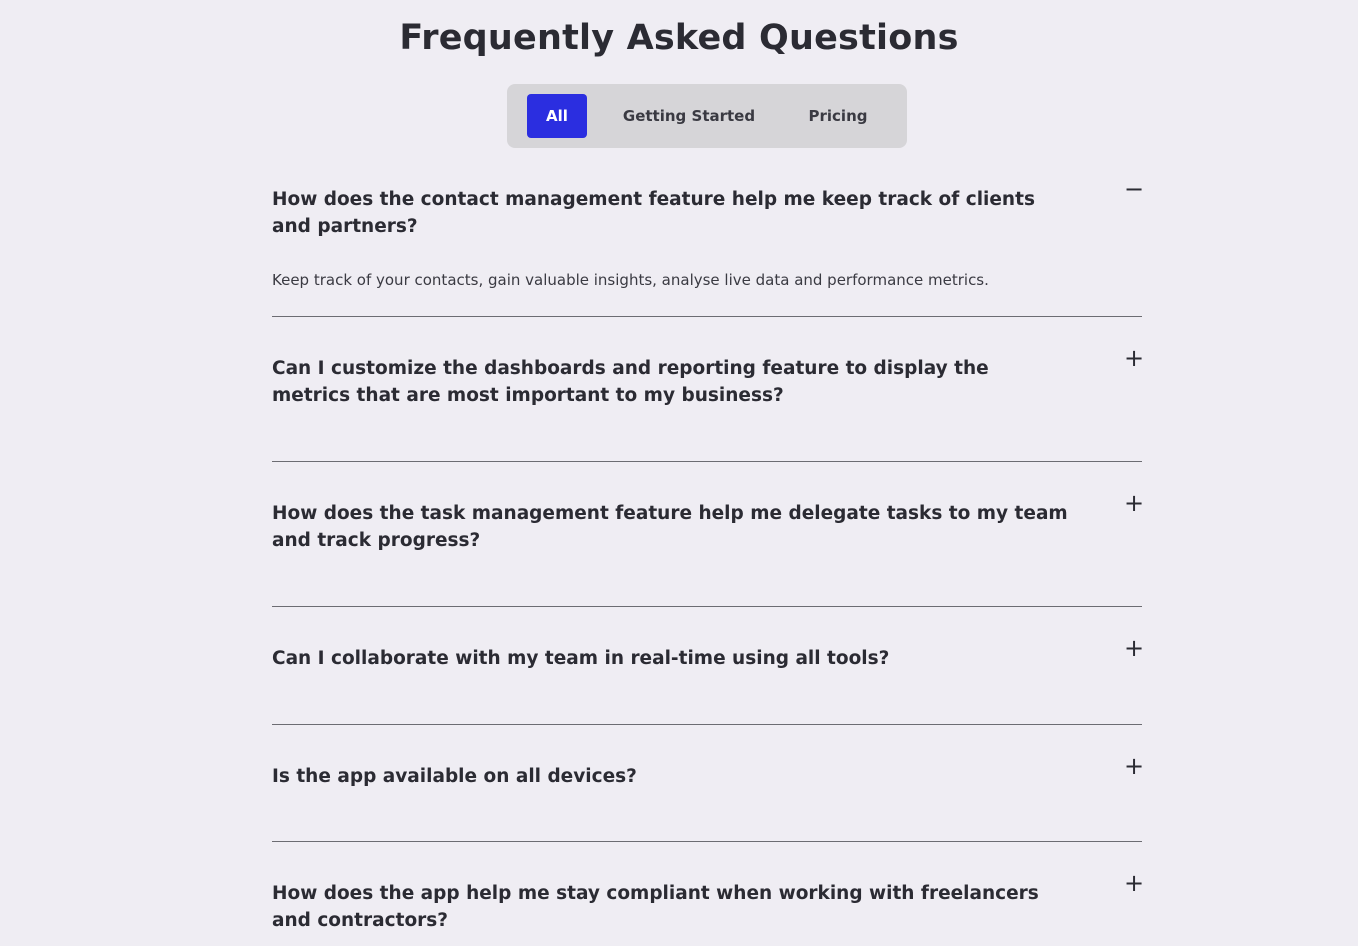  I want to click on faq-item: Is the app available on all devices? +, so click(708, 772).